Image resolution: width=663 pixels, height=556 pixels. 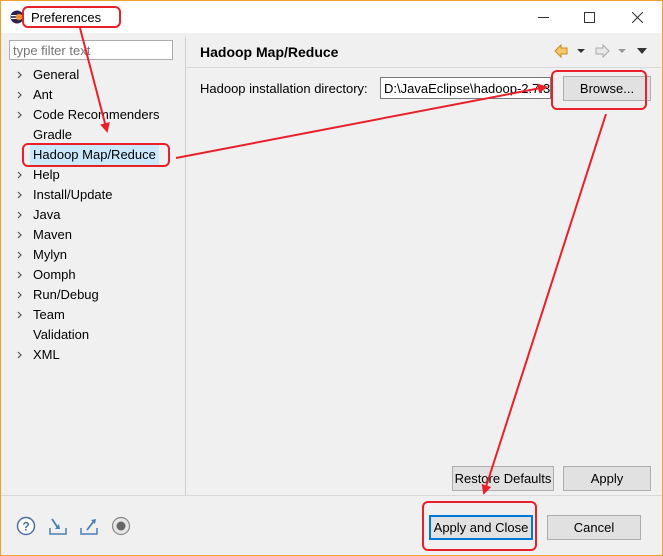 I want to click on record-icon, so click(x=121, y=526).